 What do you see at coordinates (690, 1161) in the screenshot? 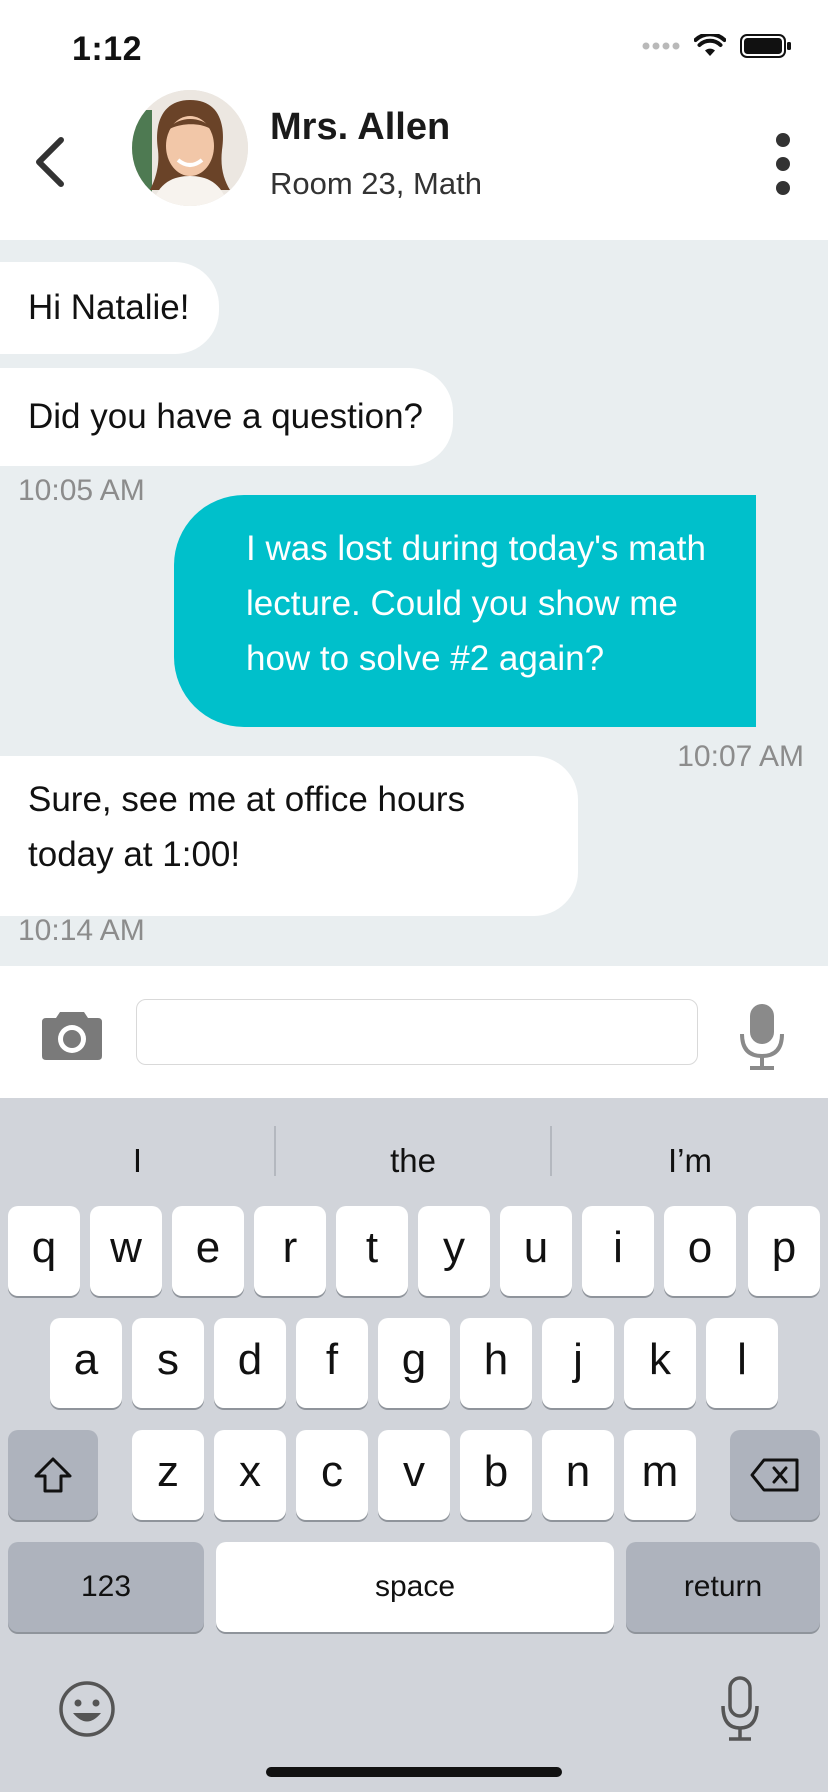
I see `suggestion-3: I’m` at bounding box center [690, 1161].